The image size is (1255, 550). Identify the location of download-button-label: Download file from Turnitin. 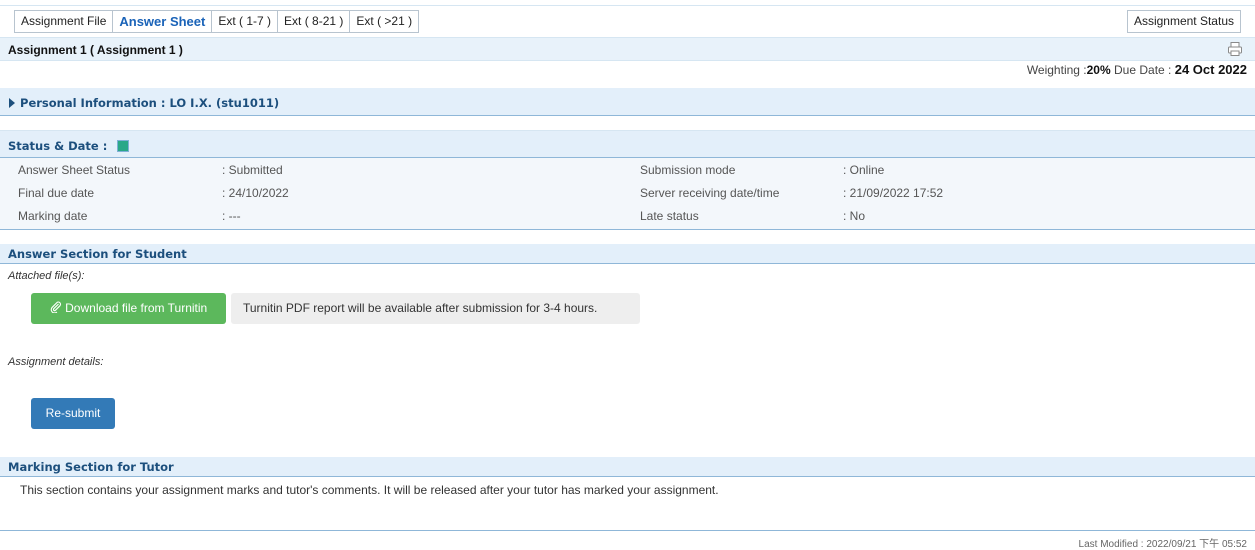
(136, 308).